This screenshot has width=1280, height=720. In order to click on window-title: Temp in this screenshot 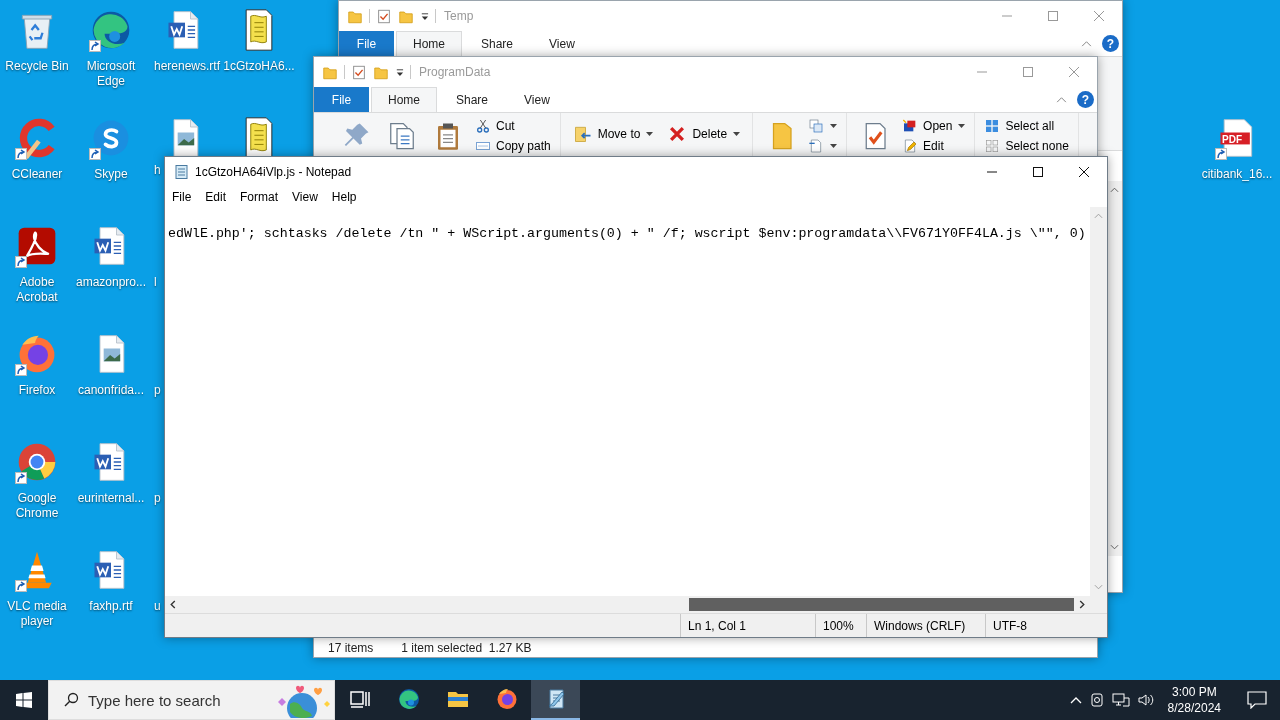, I will do `click(459, 16)`.